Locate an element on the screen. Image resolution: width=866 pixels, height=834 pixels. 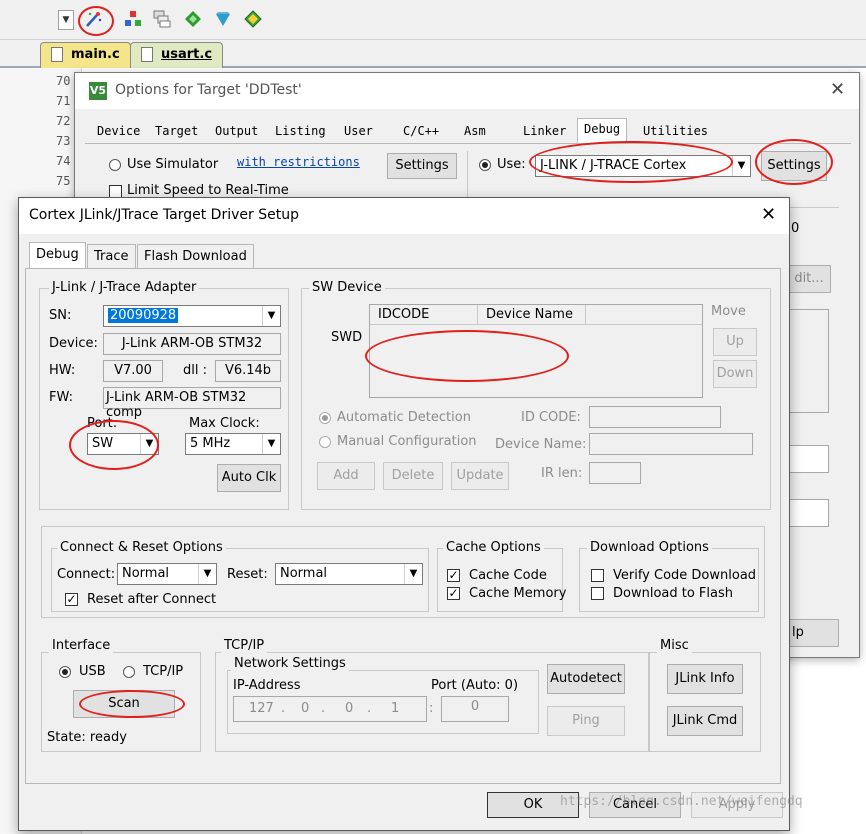
ir-len-field is located at coordinates (615, 473).